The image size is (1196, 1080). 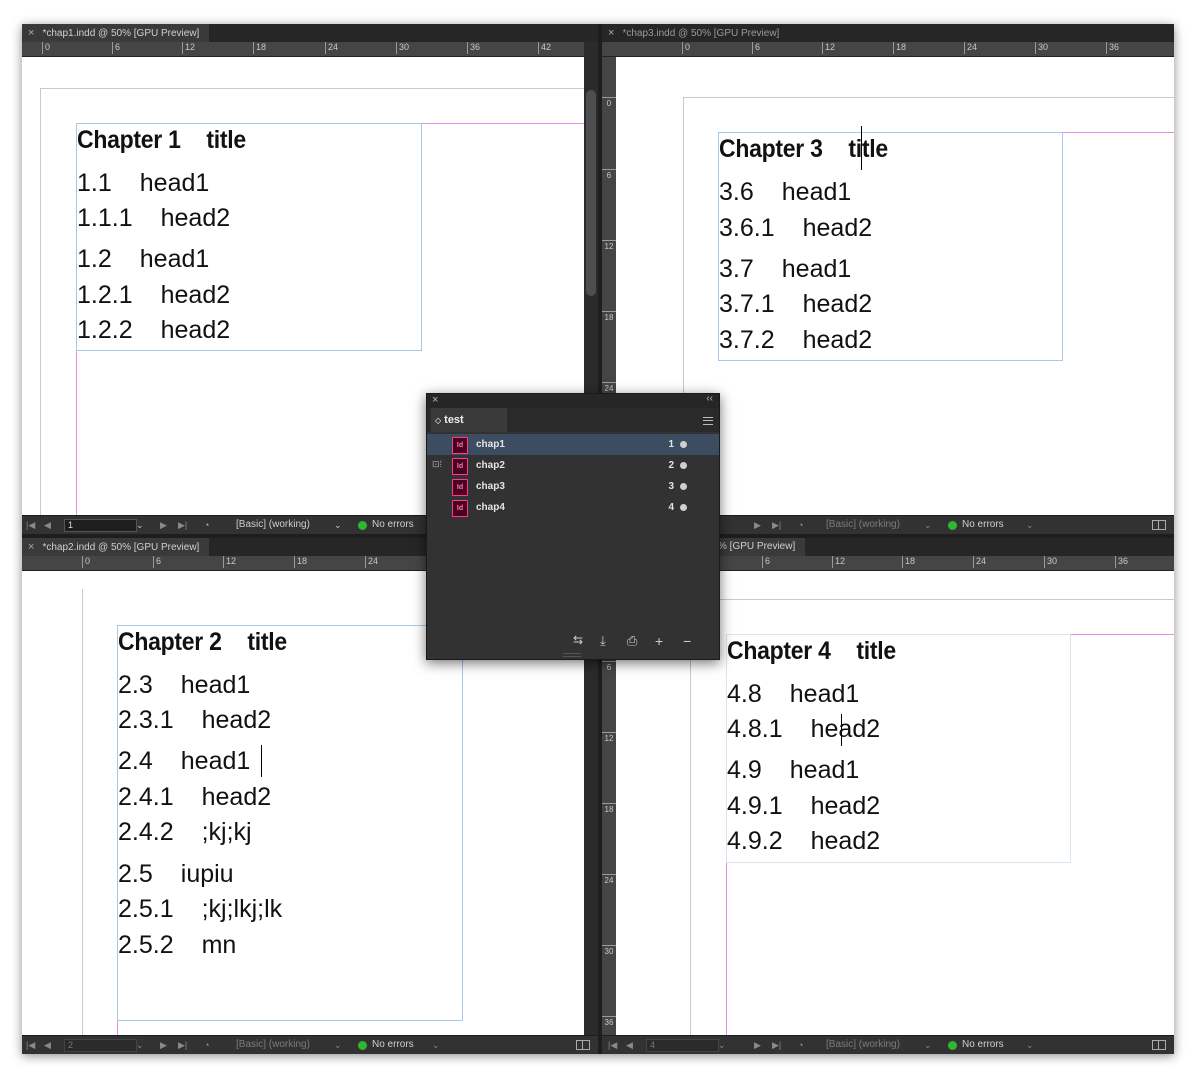 What do you see at coordinates (952, 1045) in the screenshot?
I see `status-ok-icon` at bounding box center [952, 1045].